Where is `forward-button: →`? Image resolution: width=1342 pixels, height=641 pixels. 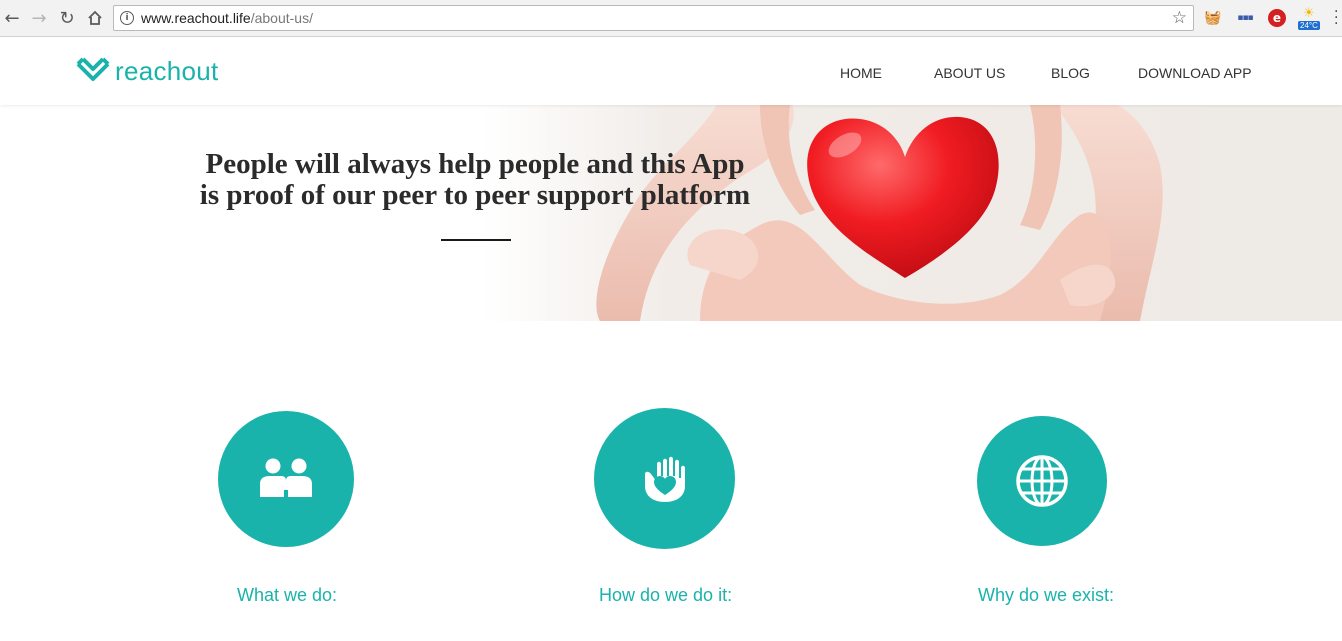 forward-button: → is located at coordinates (39, 18).